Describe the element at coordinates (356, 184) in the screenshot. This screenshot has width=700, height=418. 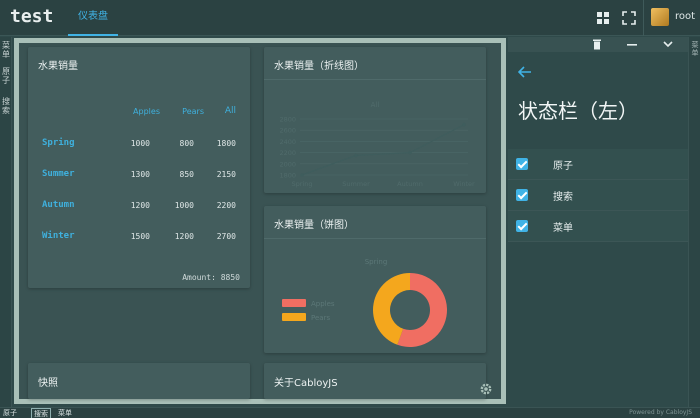
I see `line-xtick-label: Summer` at that location.